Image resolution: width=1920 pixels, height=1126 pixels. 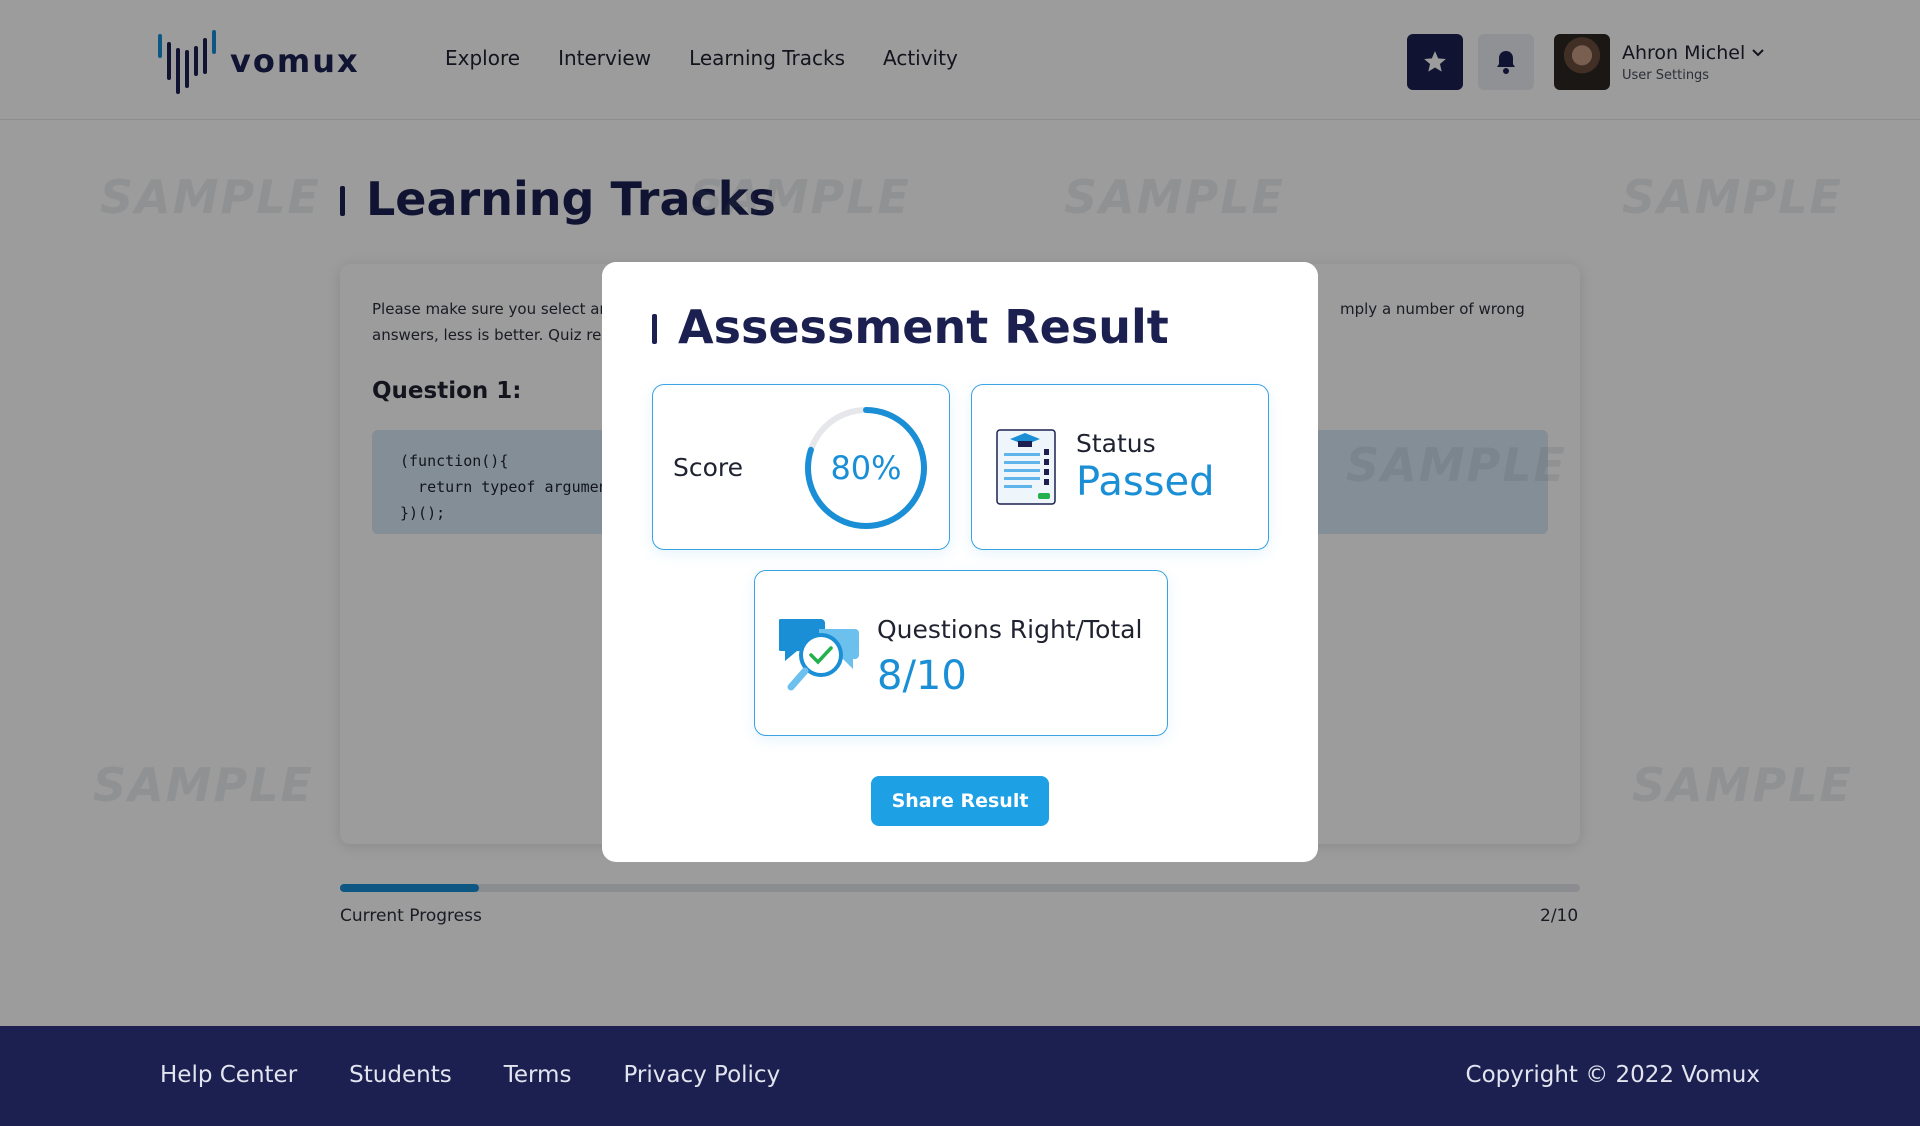 What do you see at coordinates (1026, 467) in the screenshot?
I see `certificate-document-icon` at bounding box center [1026, 467].